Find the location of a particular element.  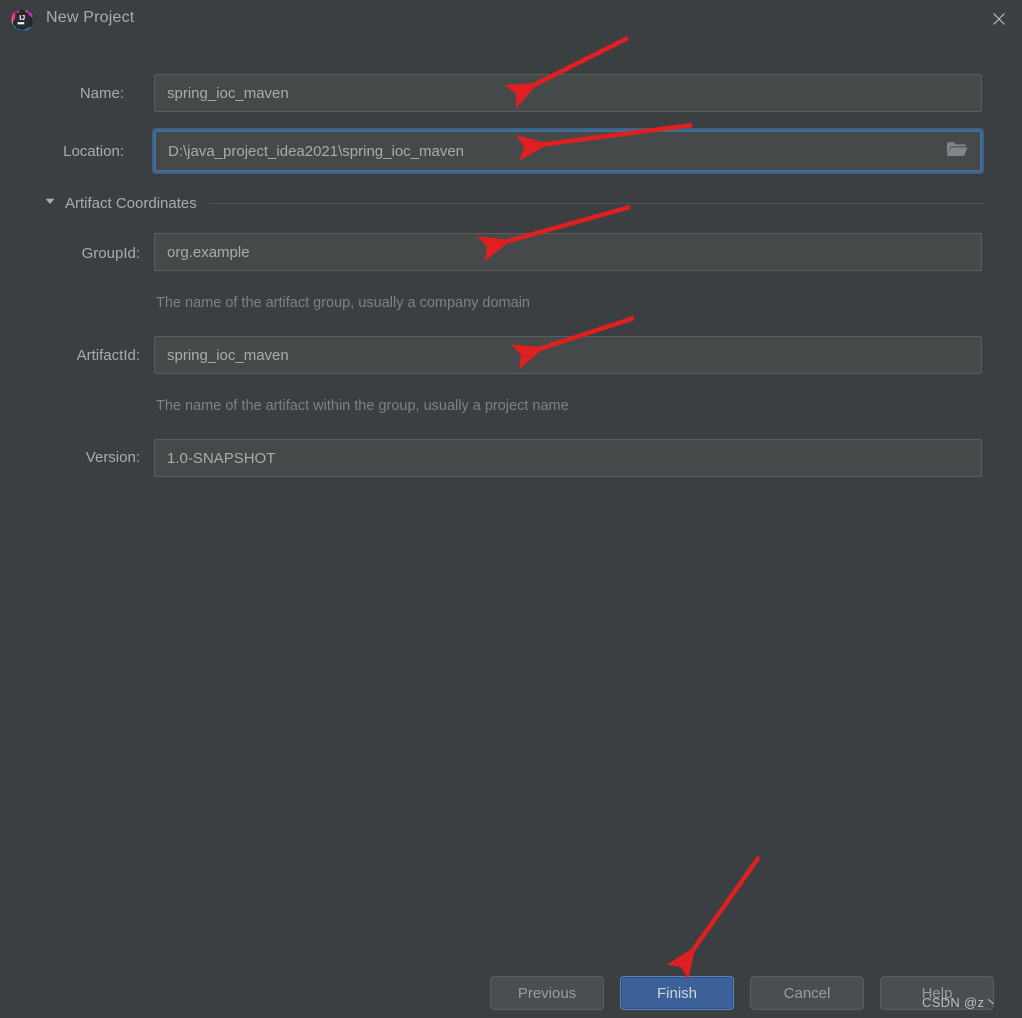

svg-text: IJ is located at coordinates (22, 17).